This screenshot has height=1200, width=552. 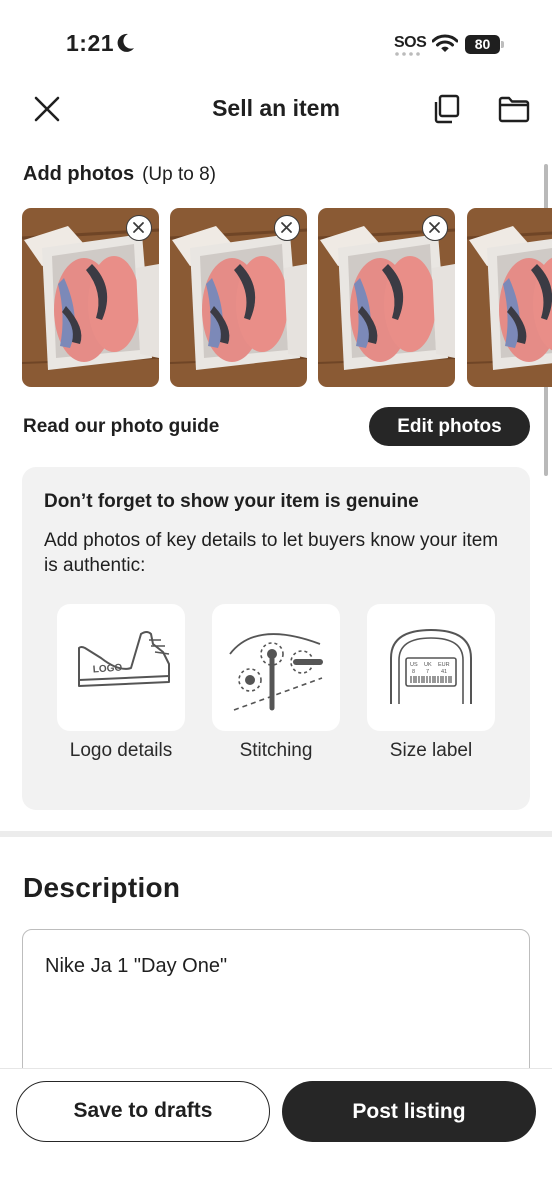 I want to click on page-title: Sell an item, so click(x=276, y=108).